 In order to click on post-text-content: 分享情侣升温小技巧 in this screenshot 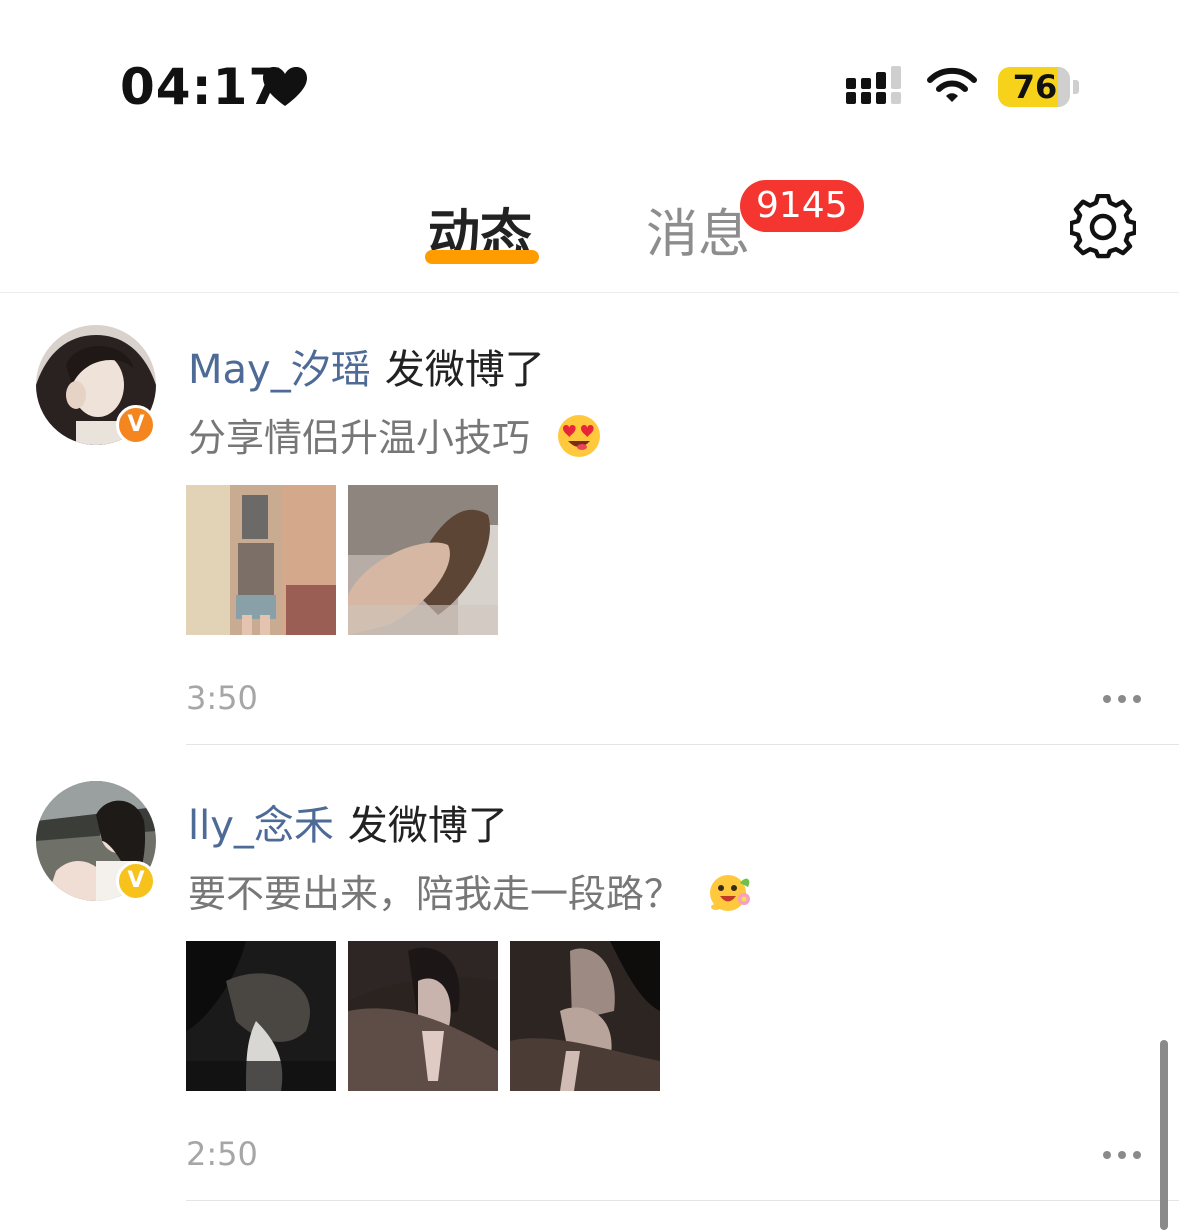, I will do `click(359, 438)`.